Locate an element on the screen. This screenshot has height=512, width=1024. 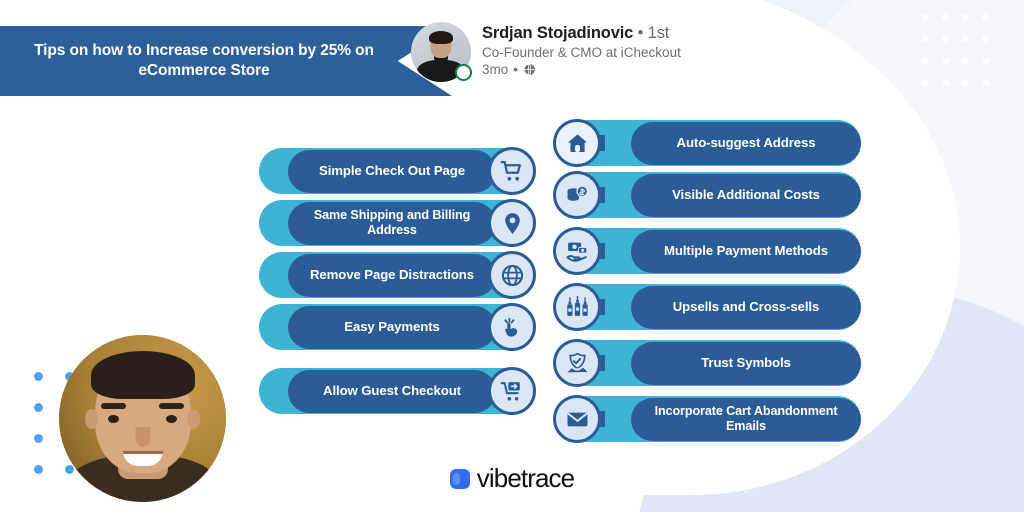
infographic-pill: Incorporate Cart Abandonment Emails is located at coordinates (746, 419).